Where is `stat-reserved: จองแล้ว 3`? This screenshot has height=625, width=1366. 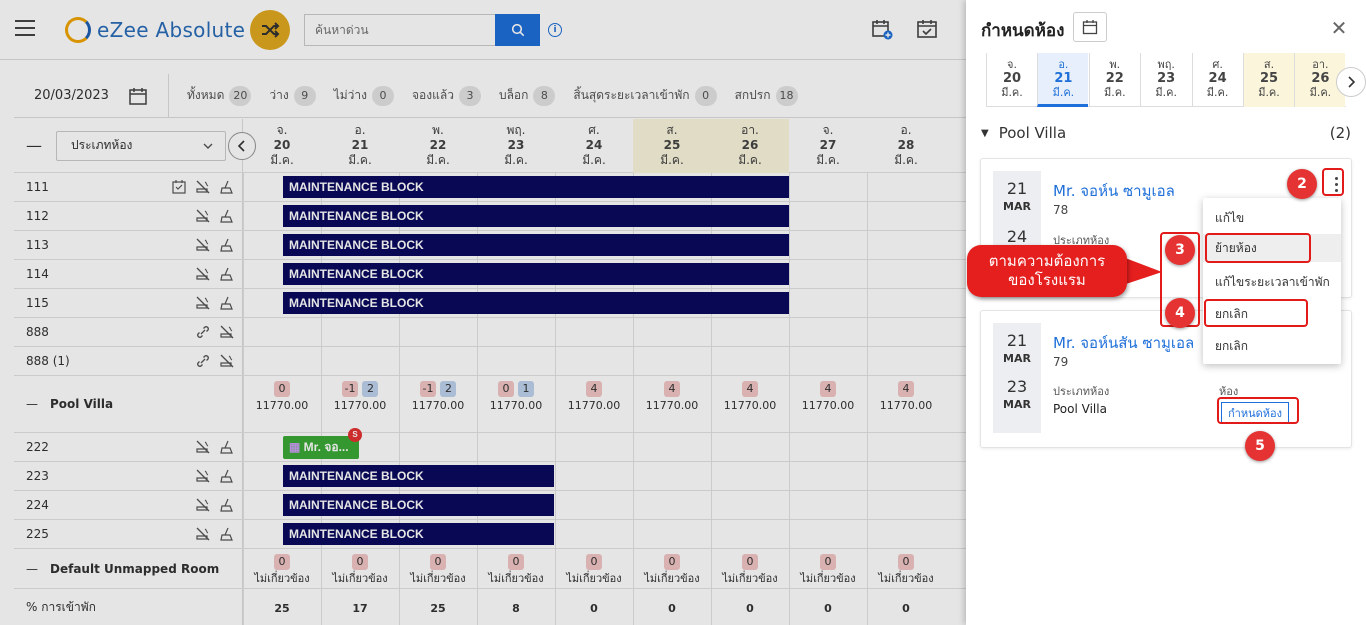
stat-reserved: จองแล้ว 3 is located at coordinates (446, 95).